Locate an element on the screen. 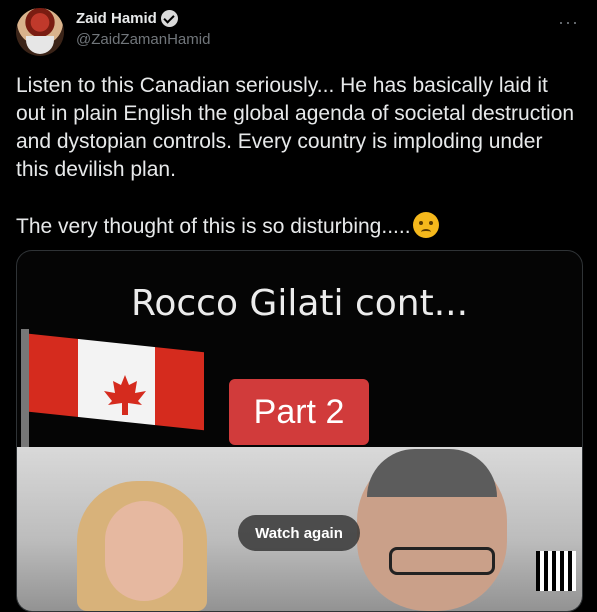 The height and width of the screenshot is (612, 597). author-name: Zaid Hamid is located at coordinates (116, 18).